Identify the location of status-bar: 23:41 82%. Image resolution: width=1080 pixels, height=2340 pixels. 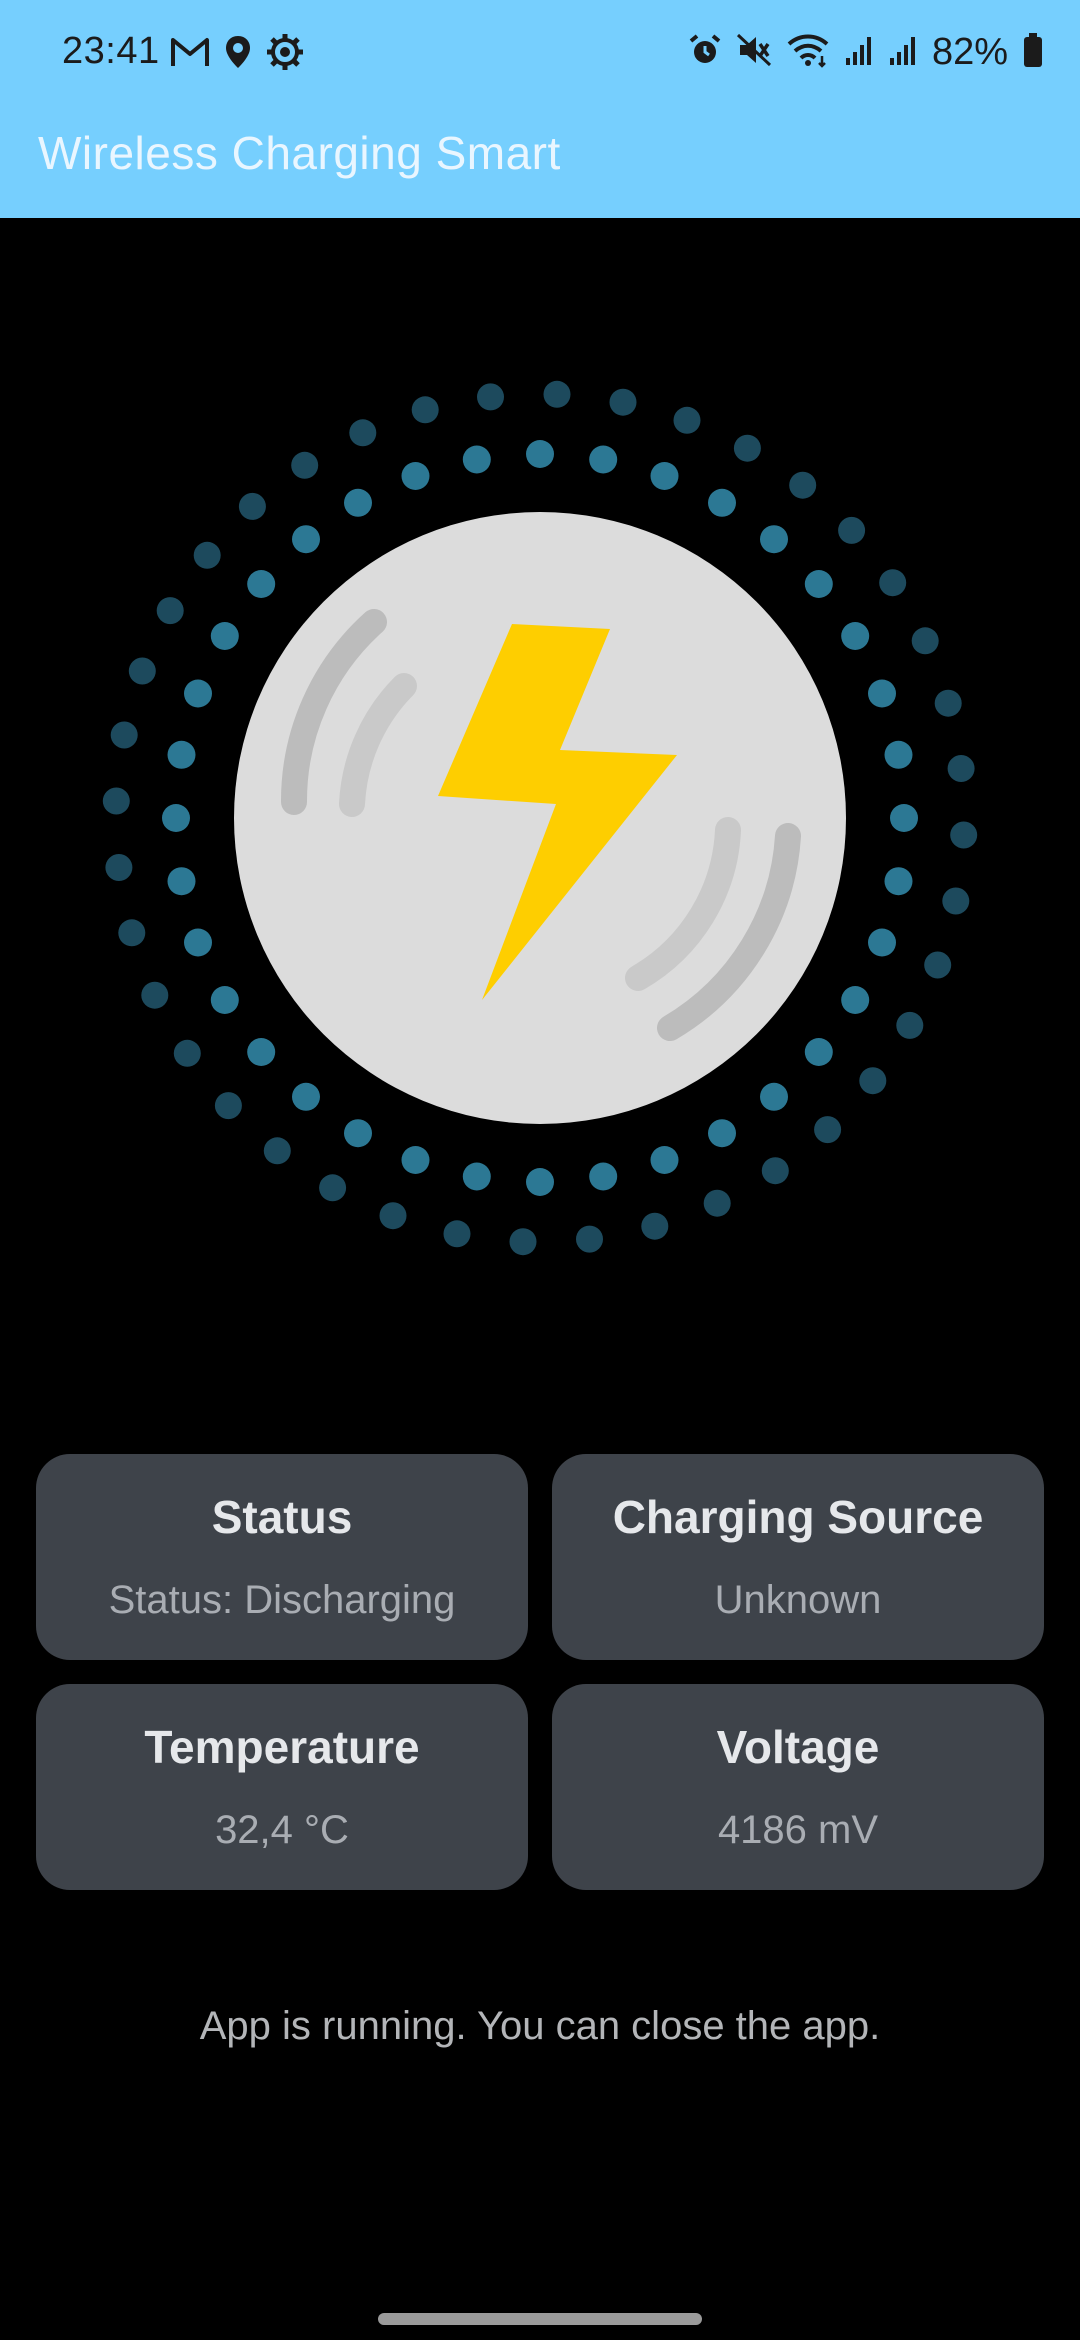
(540, 52).